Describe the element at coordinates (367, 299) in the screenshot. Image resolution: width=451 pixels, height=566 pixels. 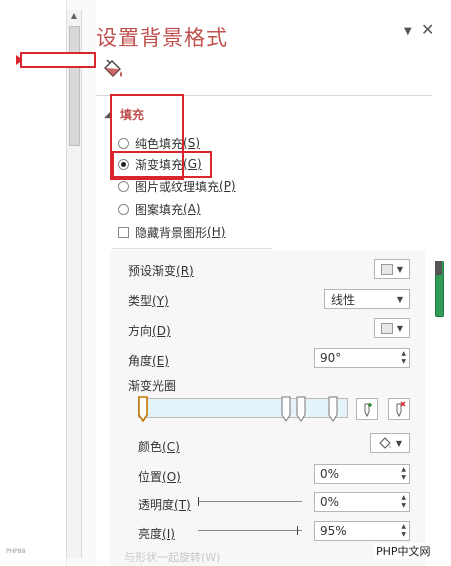
I see `type-dropdown: 线性 ▼` at that location.